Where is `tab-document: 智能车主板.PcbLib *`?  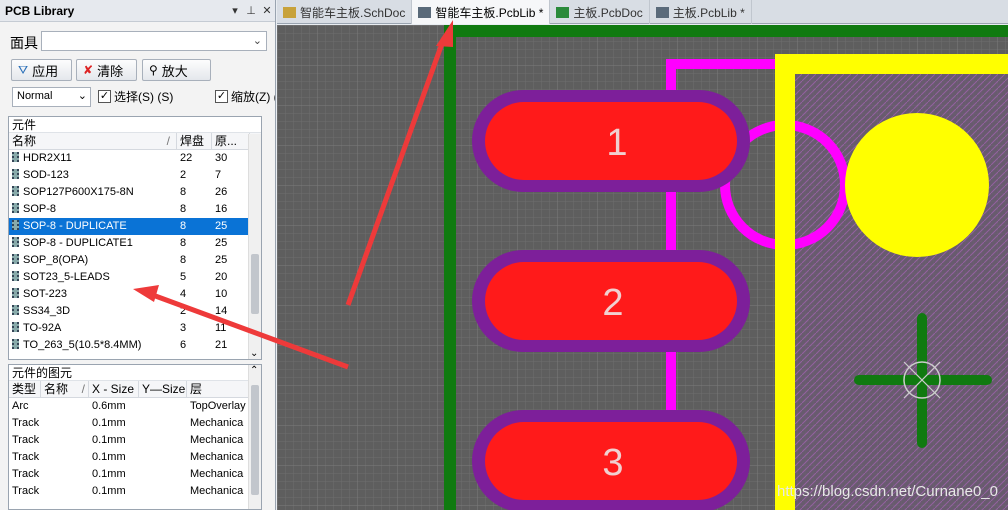
tab-document: 智能车主板.PcbLib * is located at coordinates (481, 12).